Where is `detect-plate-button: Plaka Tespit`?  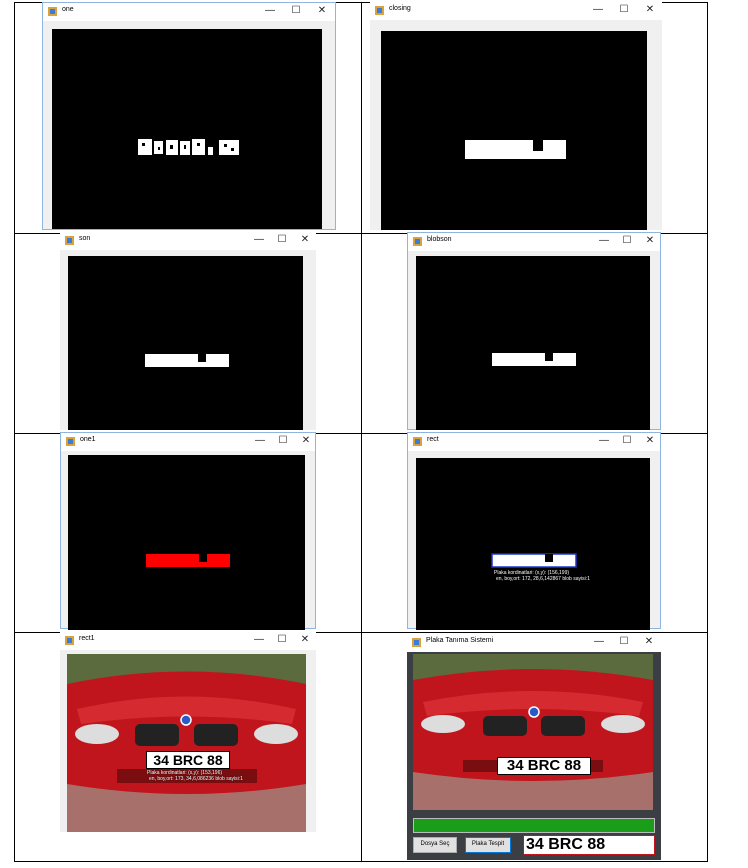
detect-plate-button: Plaka Tespit is located at coordinates (488, 845).